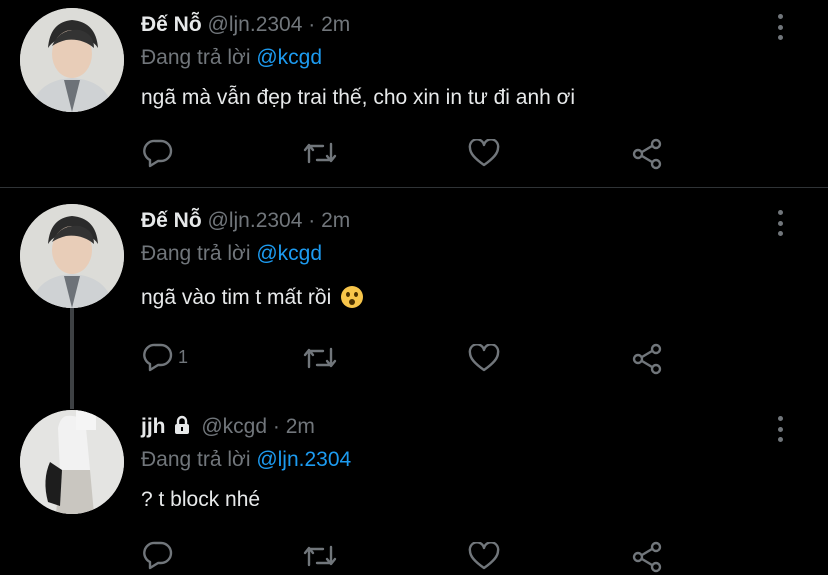 Image resolution: width=828 pixels, height=575 pixels. Describe the element at coordinates (182, 428) in the screenshot. I see `lock-icon` at that location.